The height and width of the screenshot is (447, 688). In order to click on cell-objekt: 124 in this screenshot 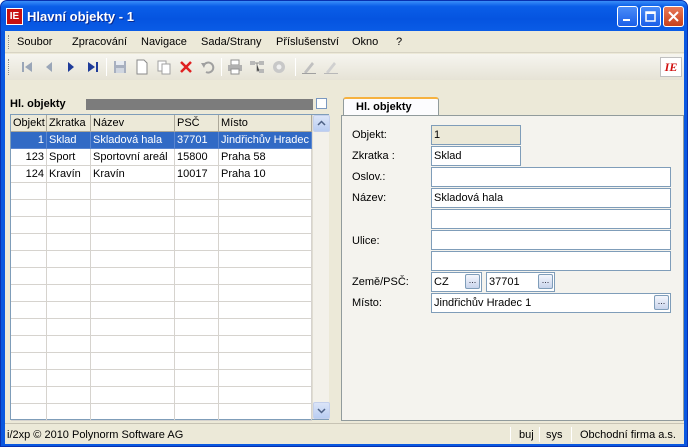, I will do `click(29, 174)`.